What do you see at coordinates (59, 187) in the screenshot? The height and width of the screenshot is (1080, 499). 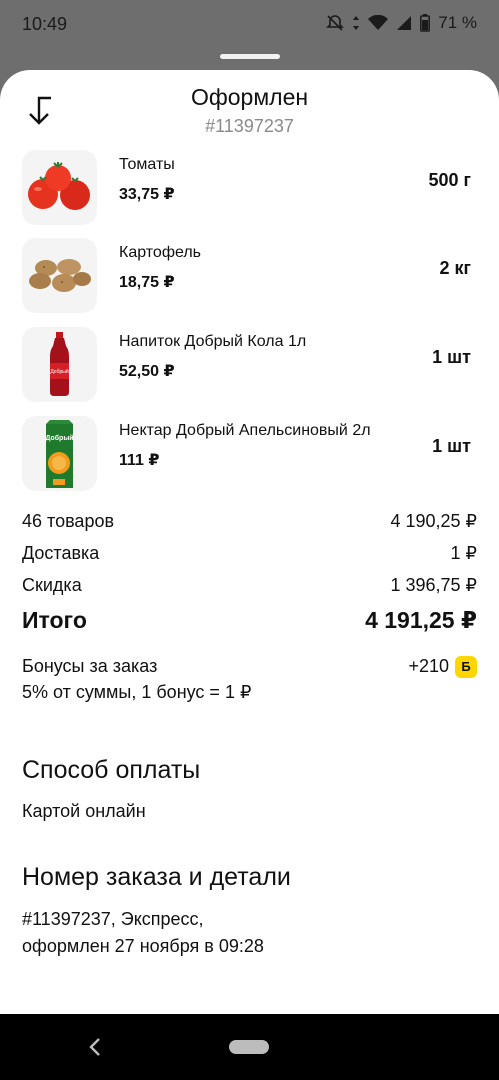 I see `tomato-icon` at bounding box center [59, 187].